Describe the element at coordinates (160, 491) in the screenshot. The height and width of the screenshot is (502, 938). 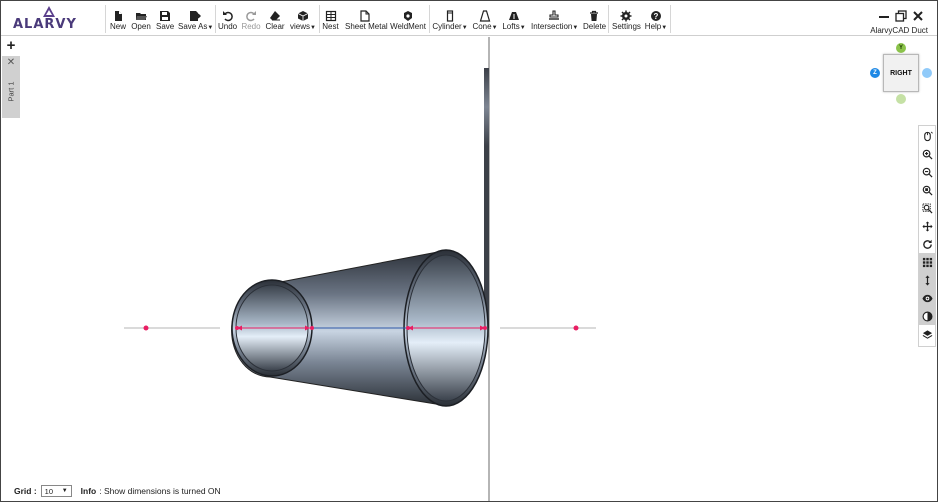
I see `info-message: : Show dimensions is turned ON` at that location.